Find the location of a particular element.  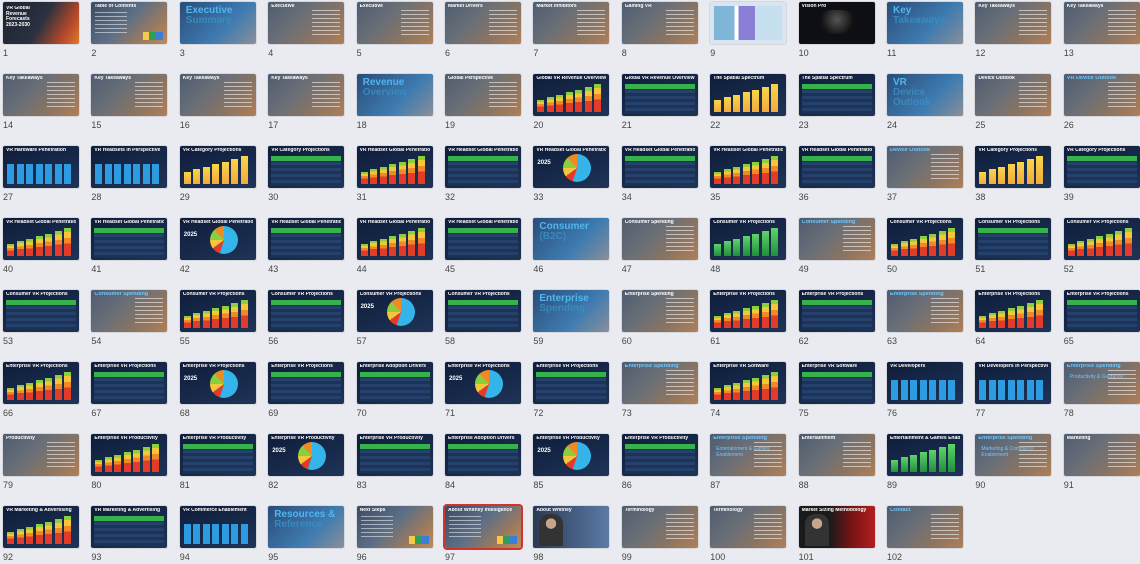

slide-cell: 9 is located at coordinates (748, 30).